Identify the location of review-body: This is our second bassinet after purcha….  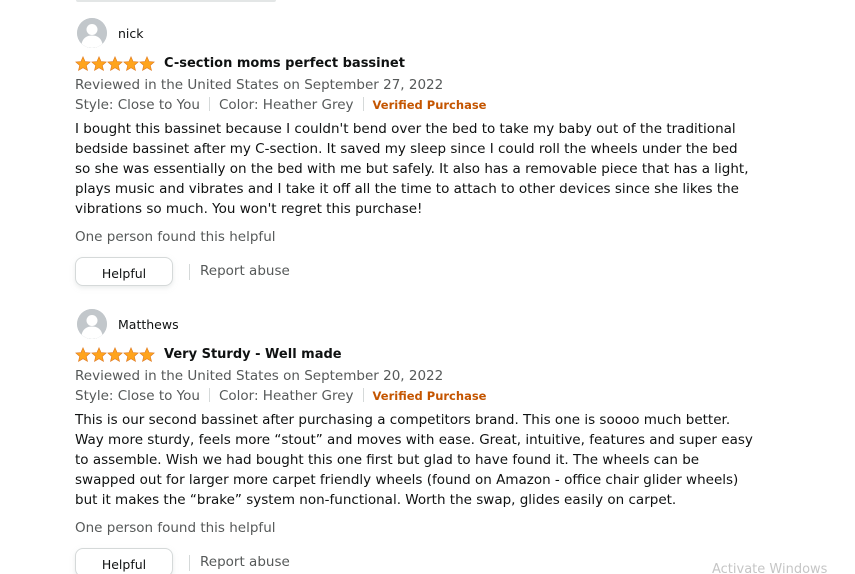
(414, 460).